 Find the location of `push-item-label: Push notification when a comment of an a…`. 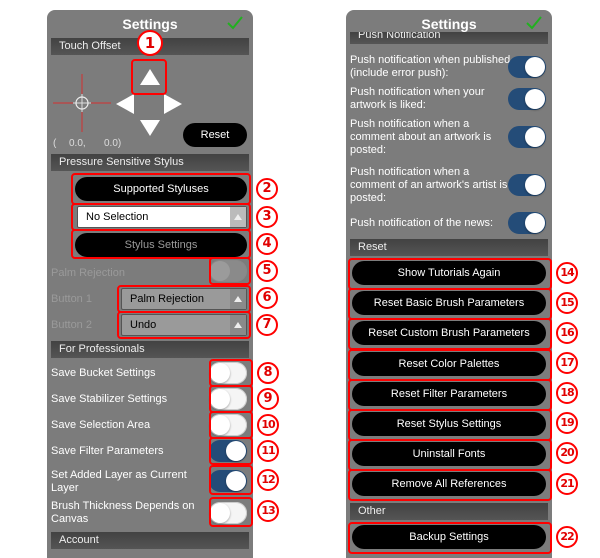

push-item-label: Push notification when a comment of an a… is located at coordinates (429, 185).